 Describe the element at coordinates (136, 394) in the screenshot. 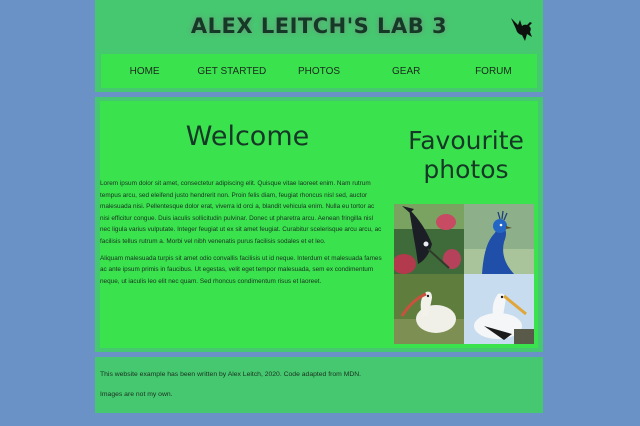

I see `footer-disclaimer: Images are not my own.` at that location.